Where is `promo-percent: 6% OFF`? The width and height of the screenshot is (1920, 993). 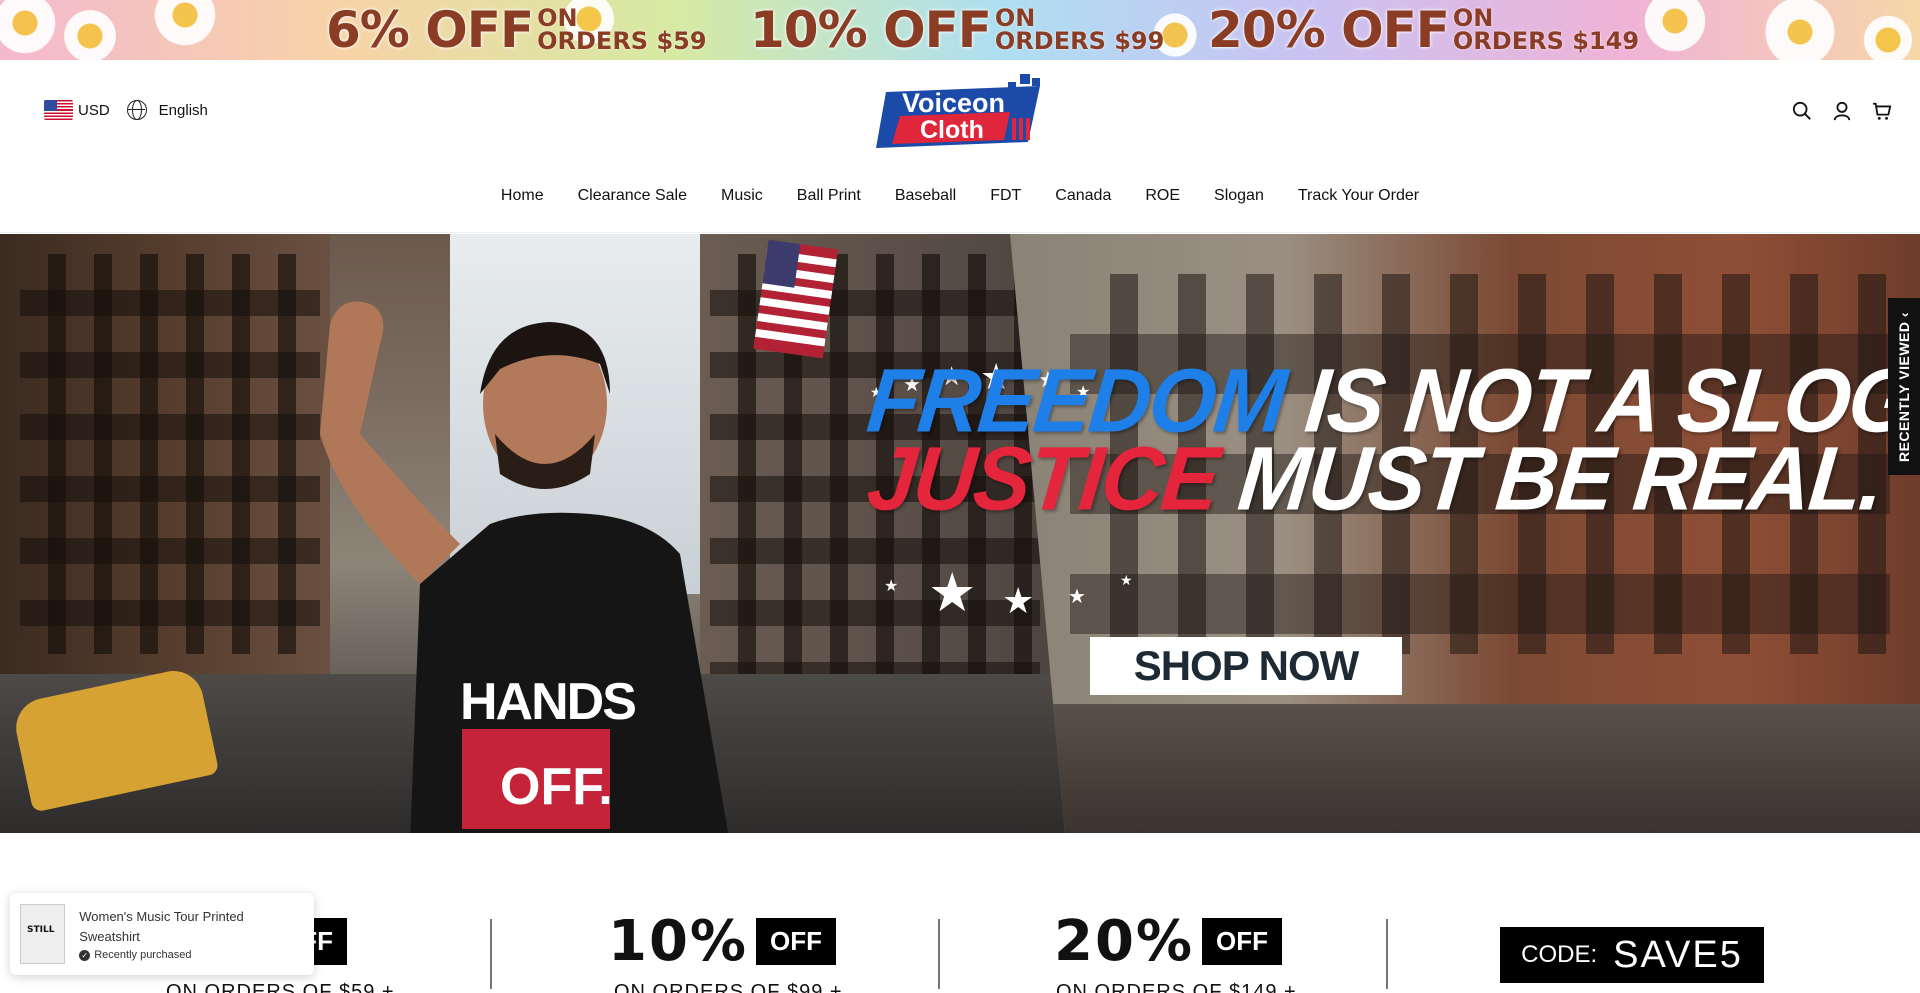 promo-percent: 6% OFF is located at coordinates (430, 30).